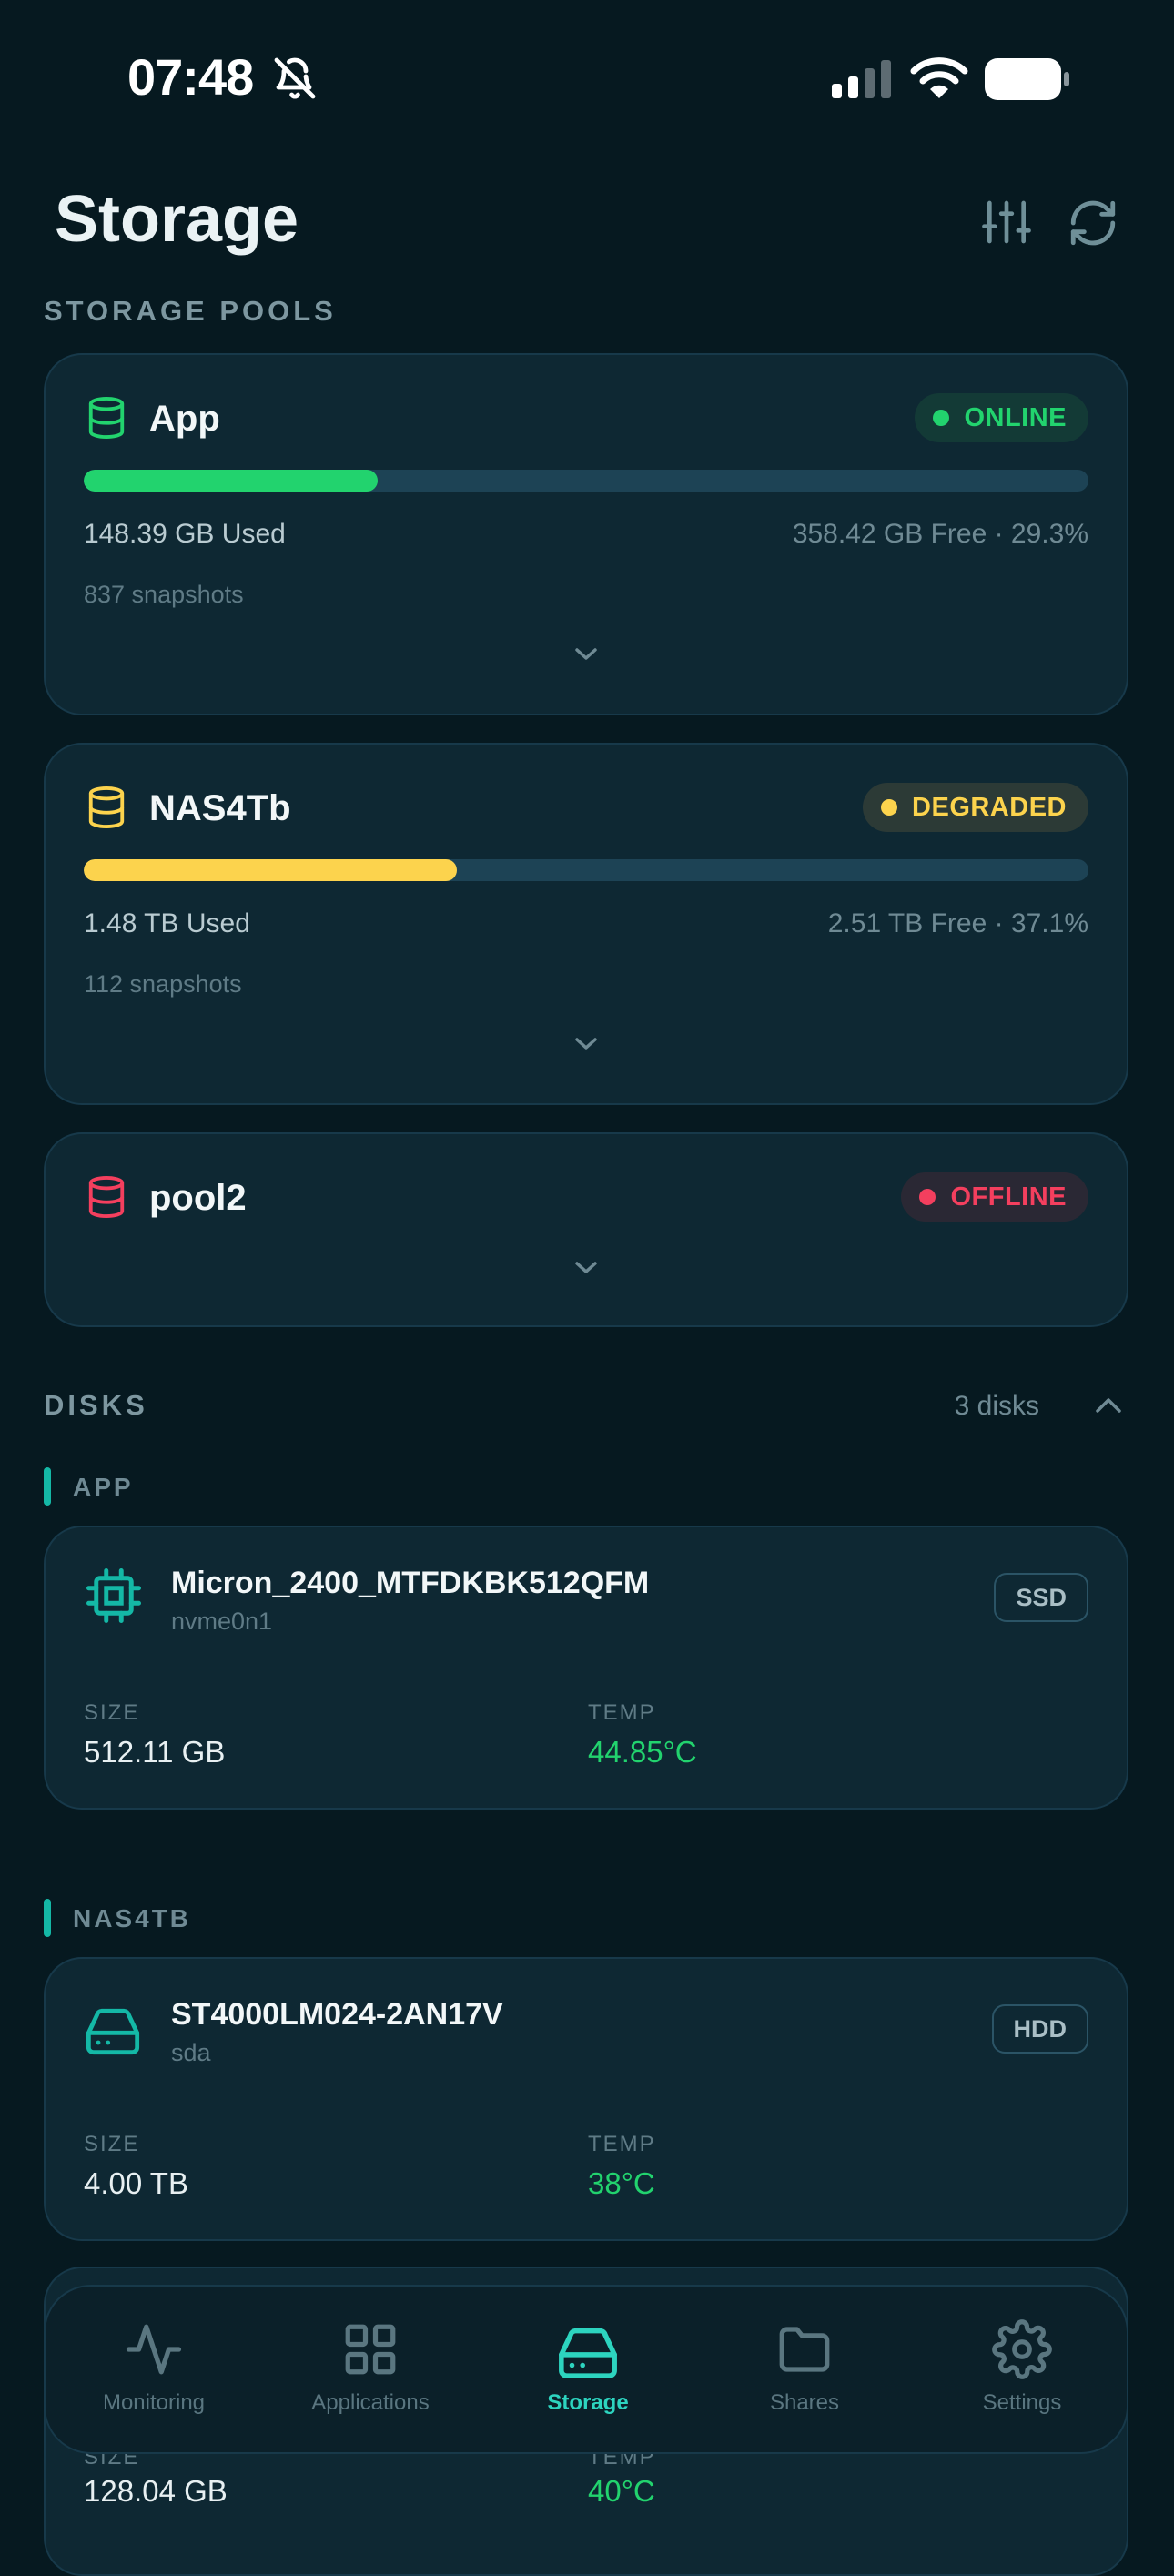  I want to click on nav-shares: Shares, so click(804, 2367).